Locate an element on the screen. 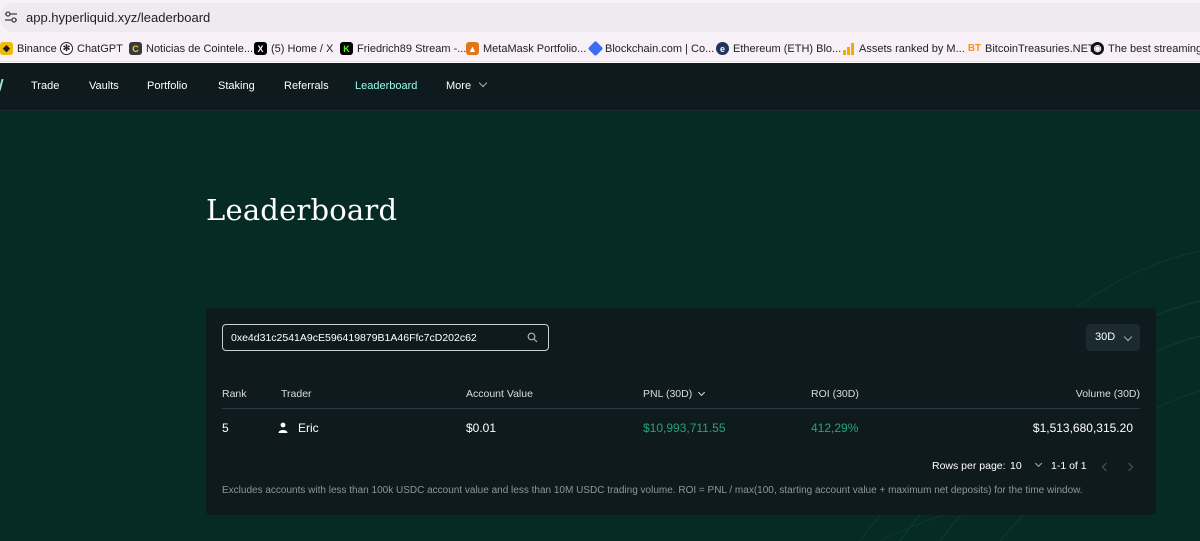 The height and width of the screenshot is (541, 1200). url-text: app.hyperliquid.xyz/leaderboard is located at coordinates (118, 17).